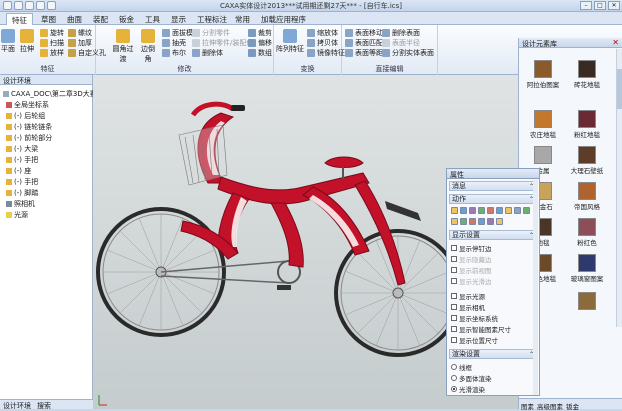 The height and width of the screenshot is (411, 622). Describe the element at coordinates (152, 19) in the screenshot. I see `tab-tools: 工具` at that location.